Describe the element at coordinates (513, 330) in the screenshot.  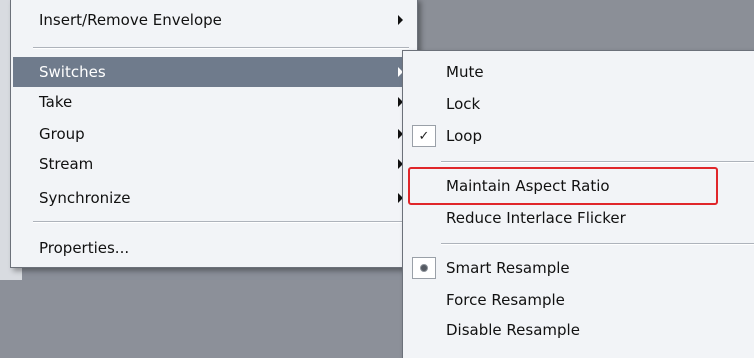
I see `submenu-item-label: Disable Resample` at that location.